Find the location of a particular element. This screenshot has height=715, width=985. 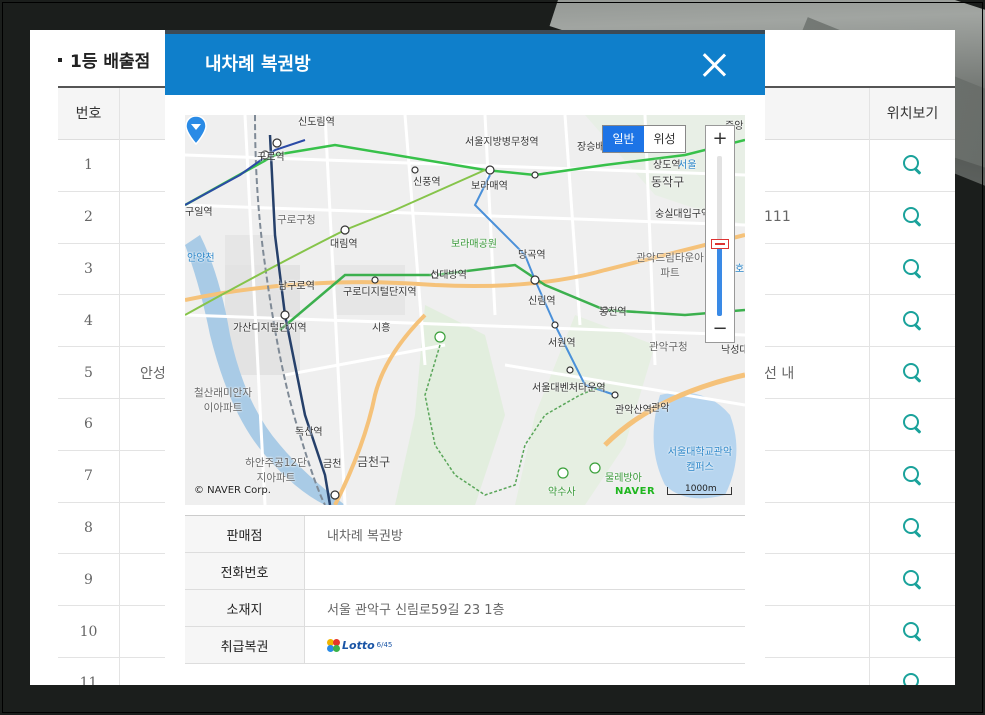

row-store-name: 안성 is located at coordinates (153, 373).